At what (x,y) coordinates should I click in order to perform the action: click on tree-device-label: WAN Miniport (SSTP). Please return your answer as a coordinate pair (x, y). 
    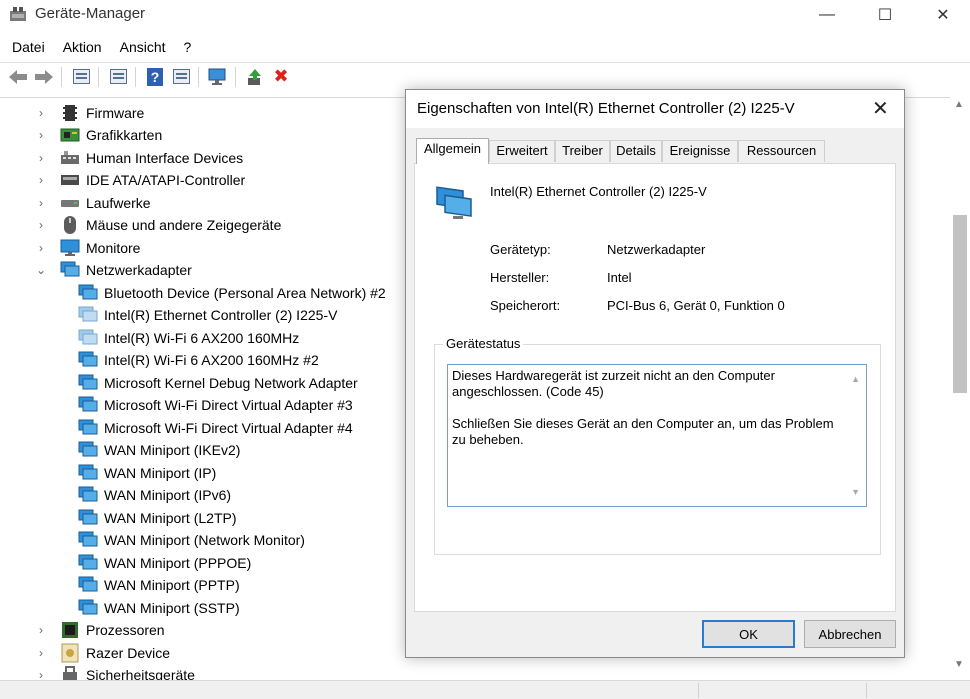
    Looking at the image, I should click on (172, 608).